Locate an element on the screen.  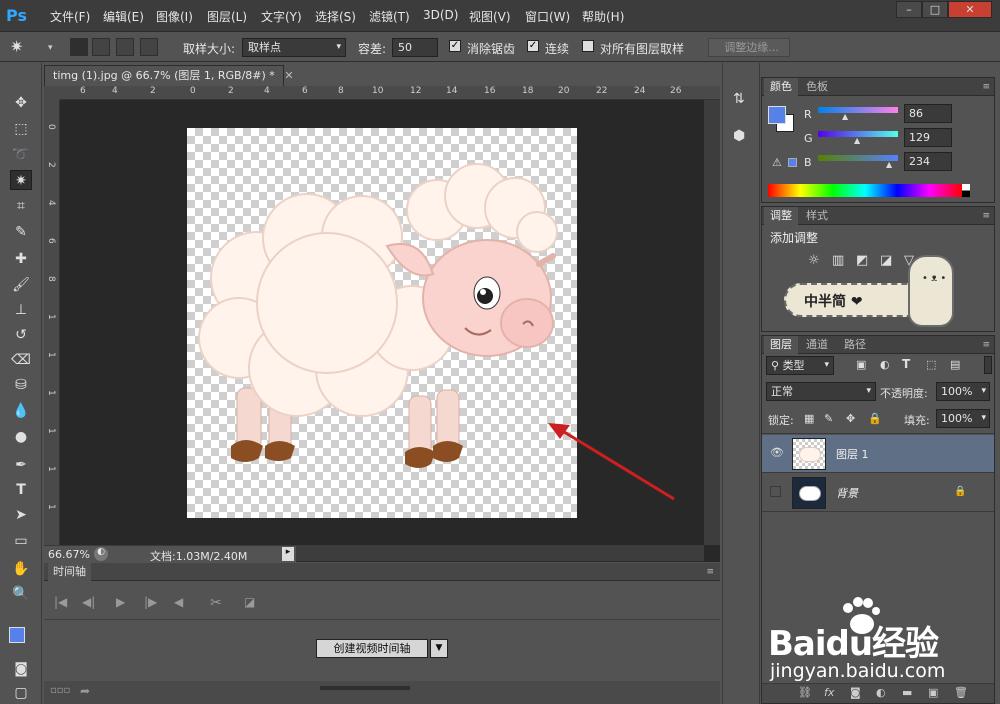
link-layers-icon: ⛓ is located at coordinates (805, 692).